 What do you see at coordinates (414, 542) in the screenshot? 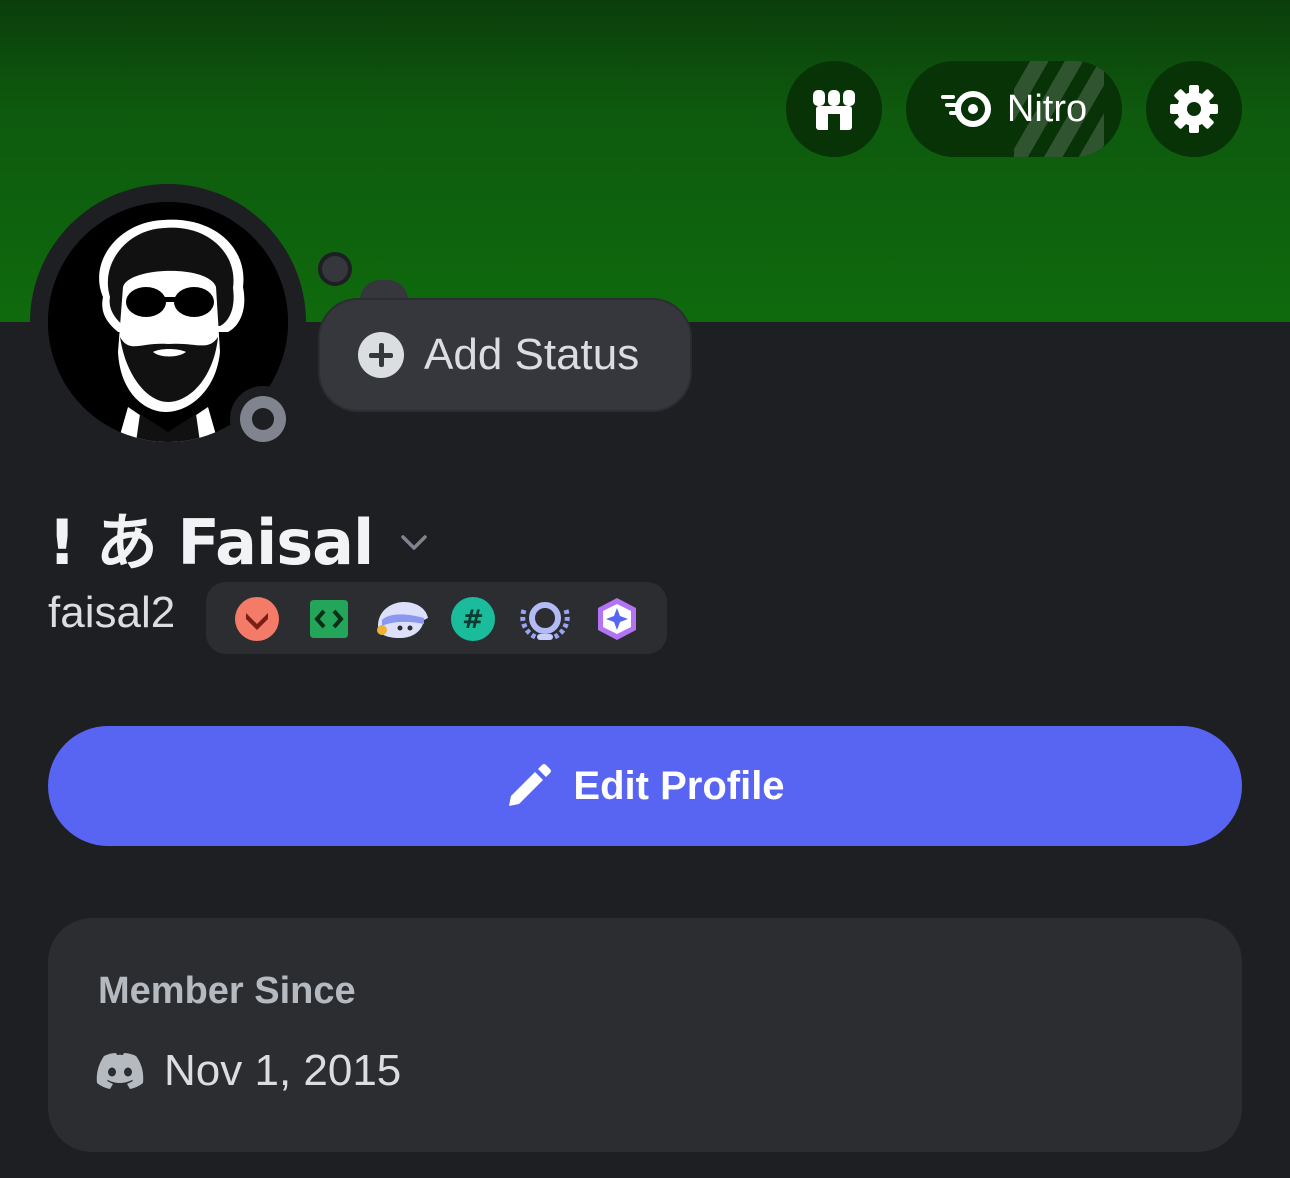
I see `chevron-down-icon` at bounding box center [414, 542].